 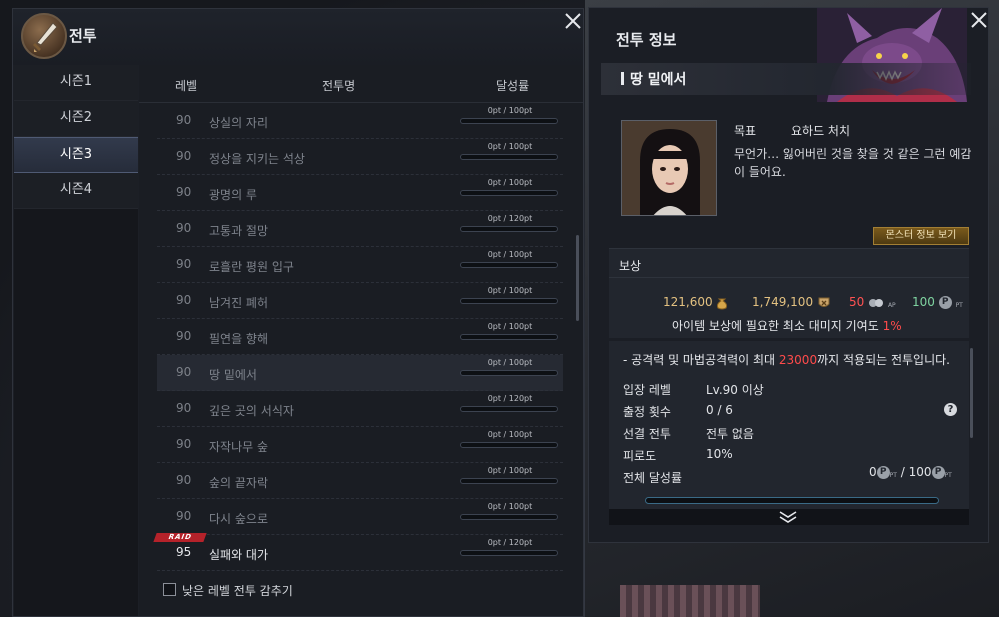 What do you see at coordinates (735, 390) in the screenshot?
I see `entry-level-value: Lv.90 이상` at bounding box center [735, 390].